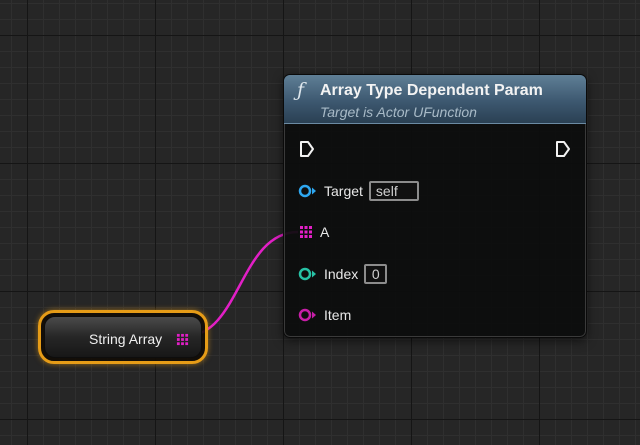 The width and height of the screenshot is (640, 445). I want to click on item-pin-label: Item, so click(338, 315).